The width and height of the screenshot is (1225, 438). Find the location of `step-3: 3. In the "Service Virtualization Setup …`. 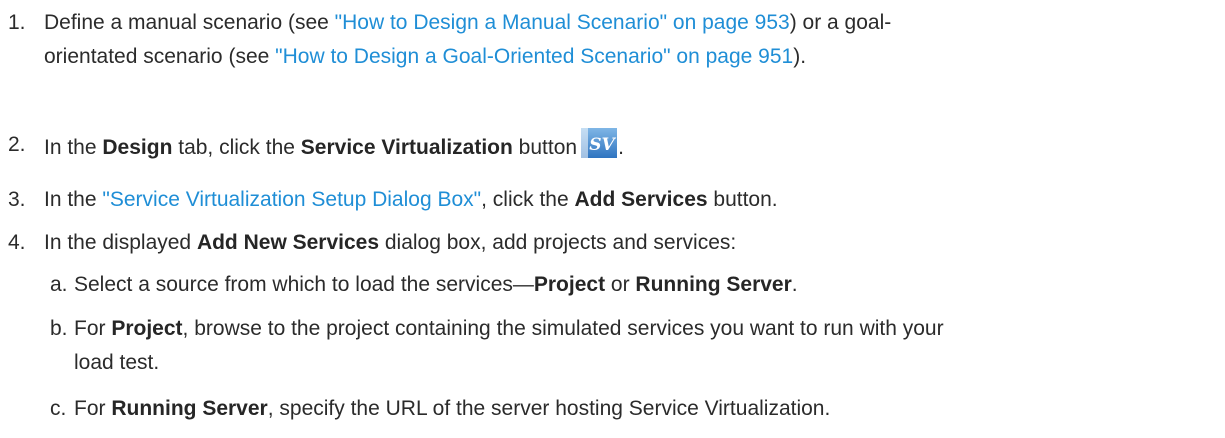

step-3: 3. In the "Service Virtualization Setup … is located at coordinates (393, 200).